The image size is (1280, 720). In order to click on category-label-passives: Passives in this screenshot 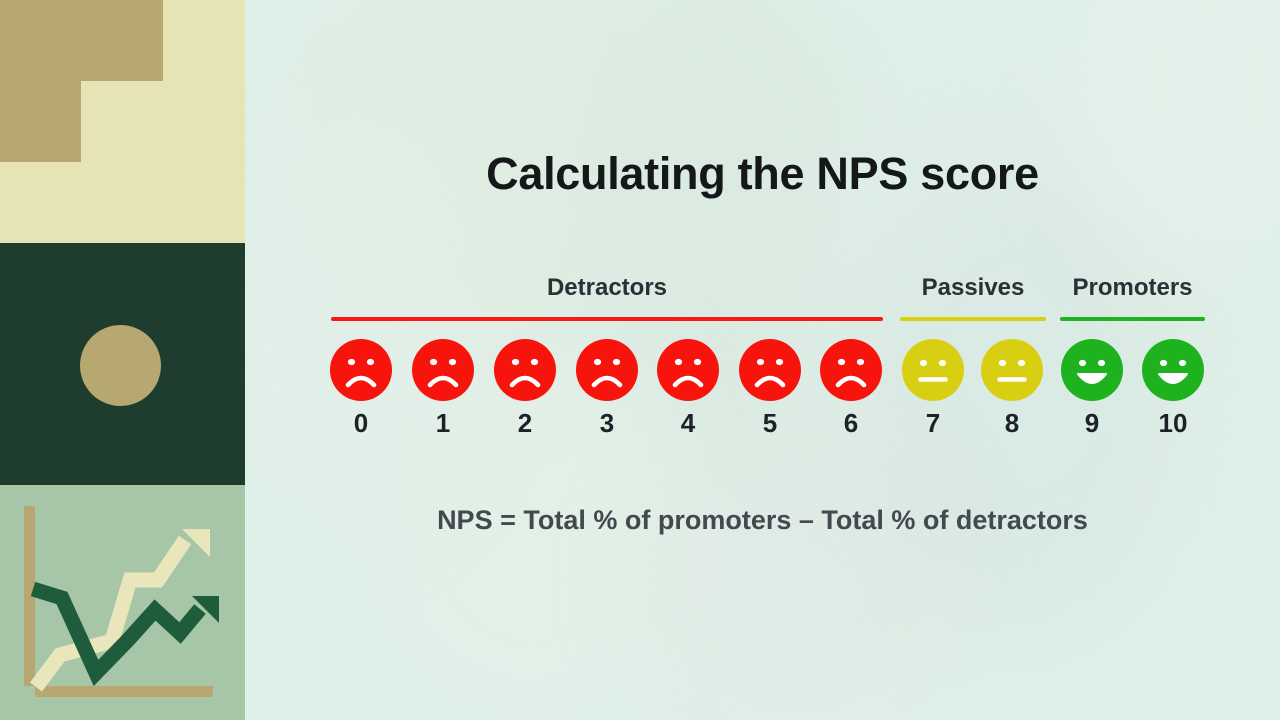, I will do `click(973, 287)`.